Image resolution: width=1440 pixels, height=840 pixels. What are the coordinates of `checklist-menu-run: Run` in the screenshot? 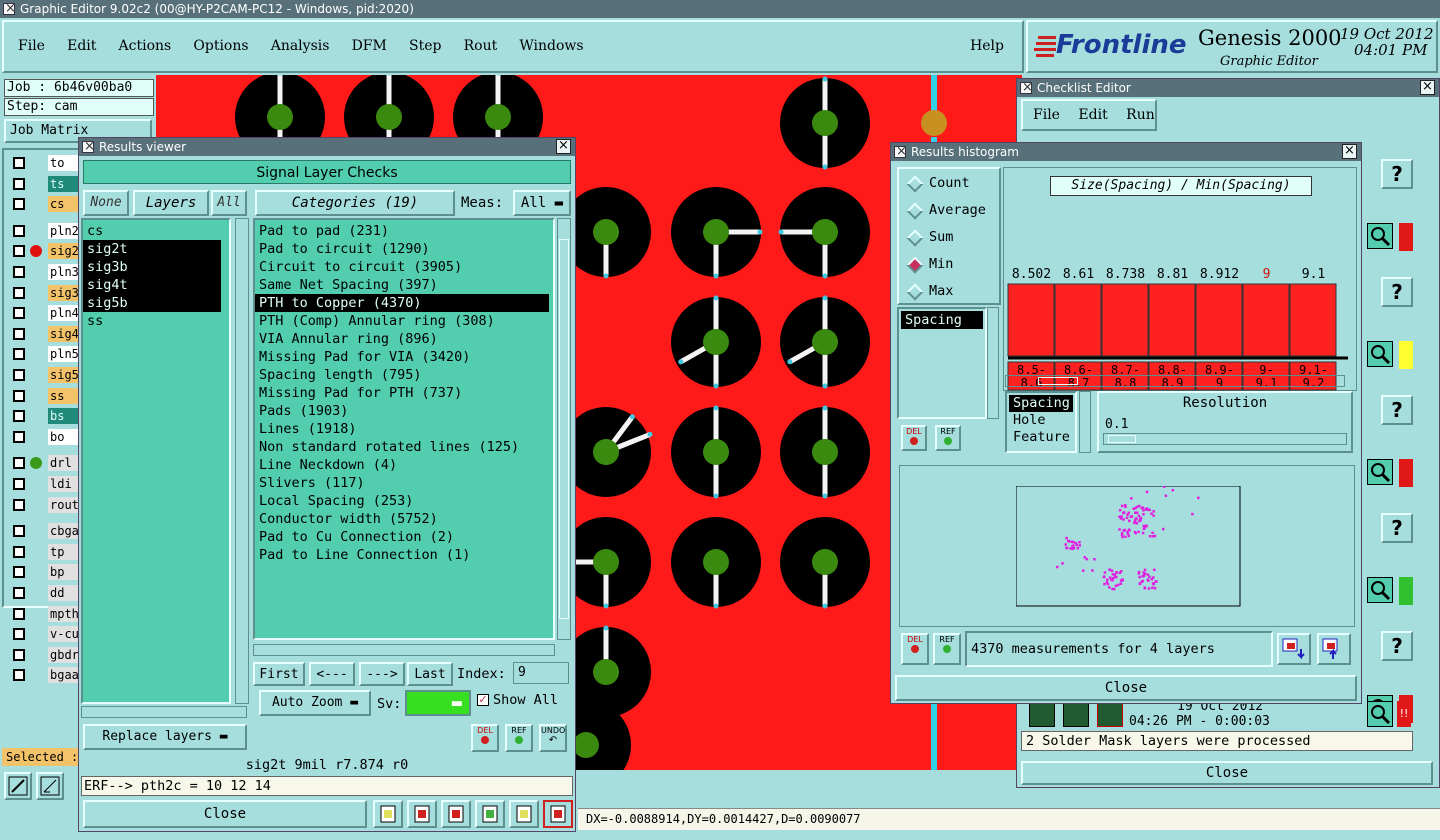 It's located at (1140, 115).